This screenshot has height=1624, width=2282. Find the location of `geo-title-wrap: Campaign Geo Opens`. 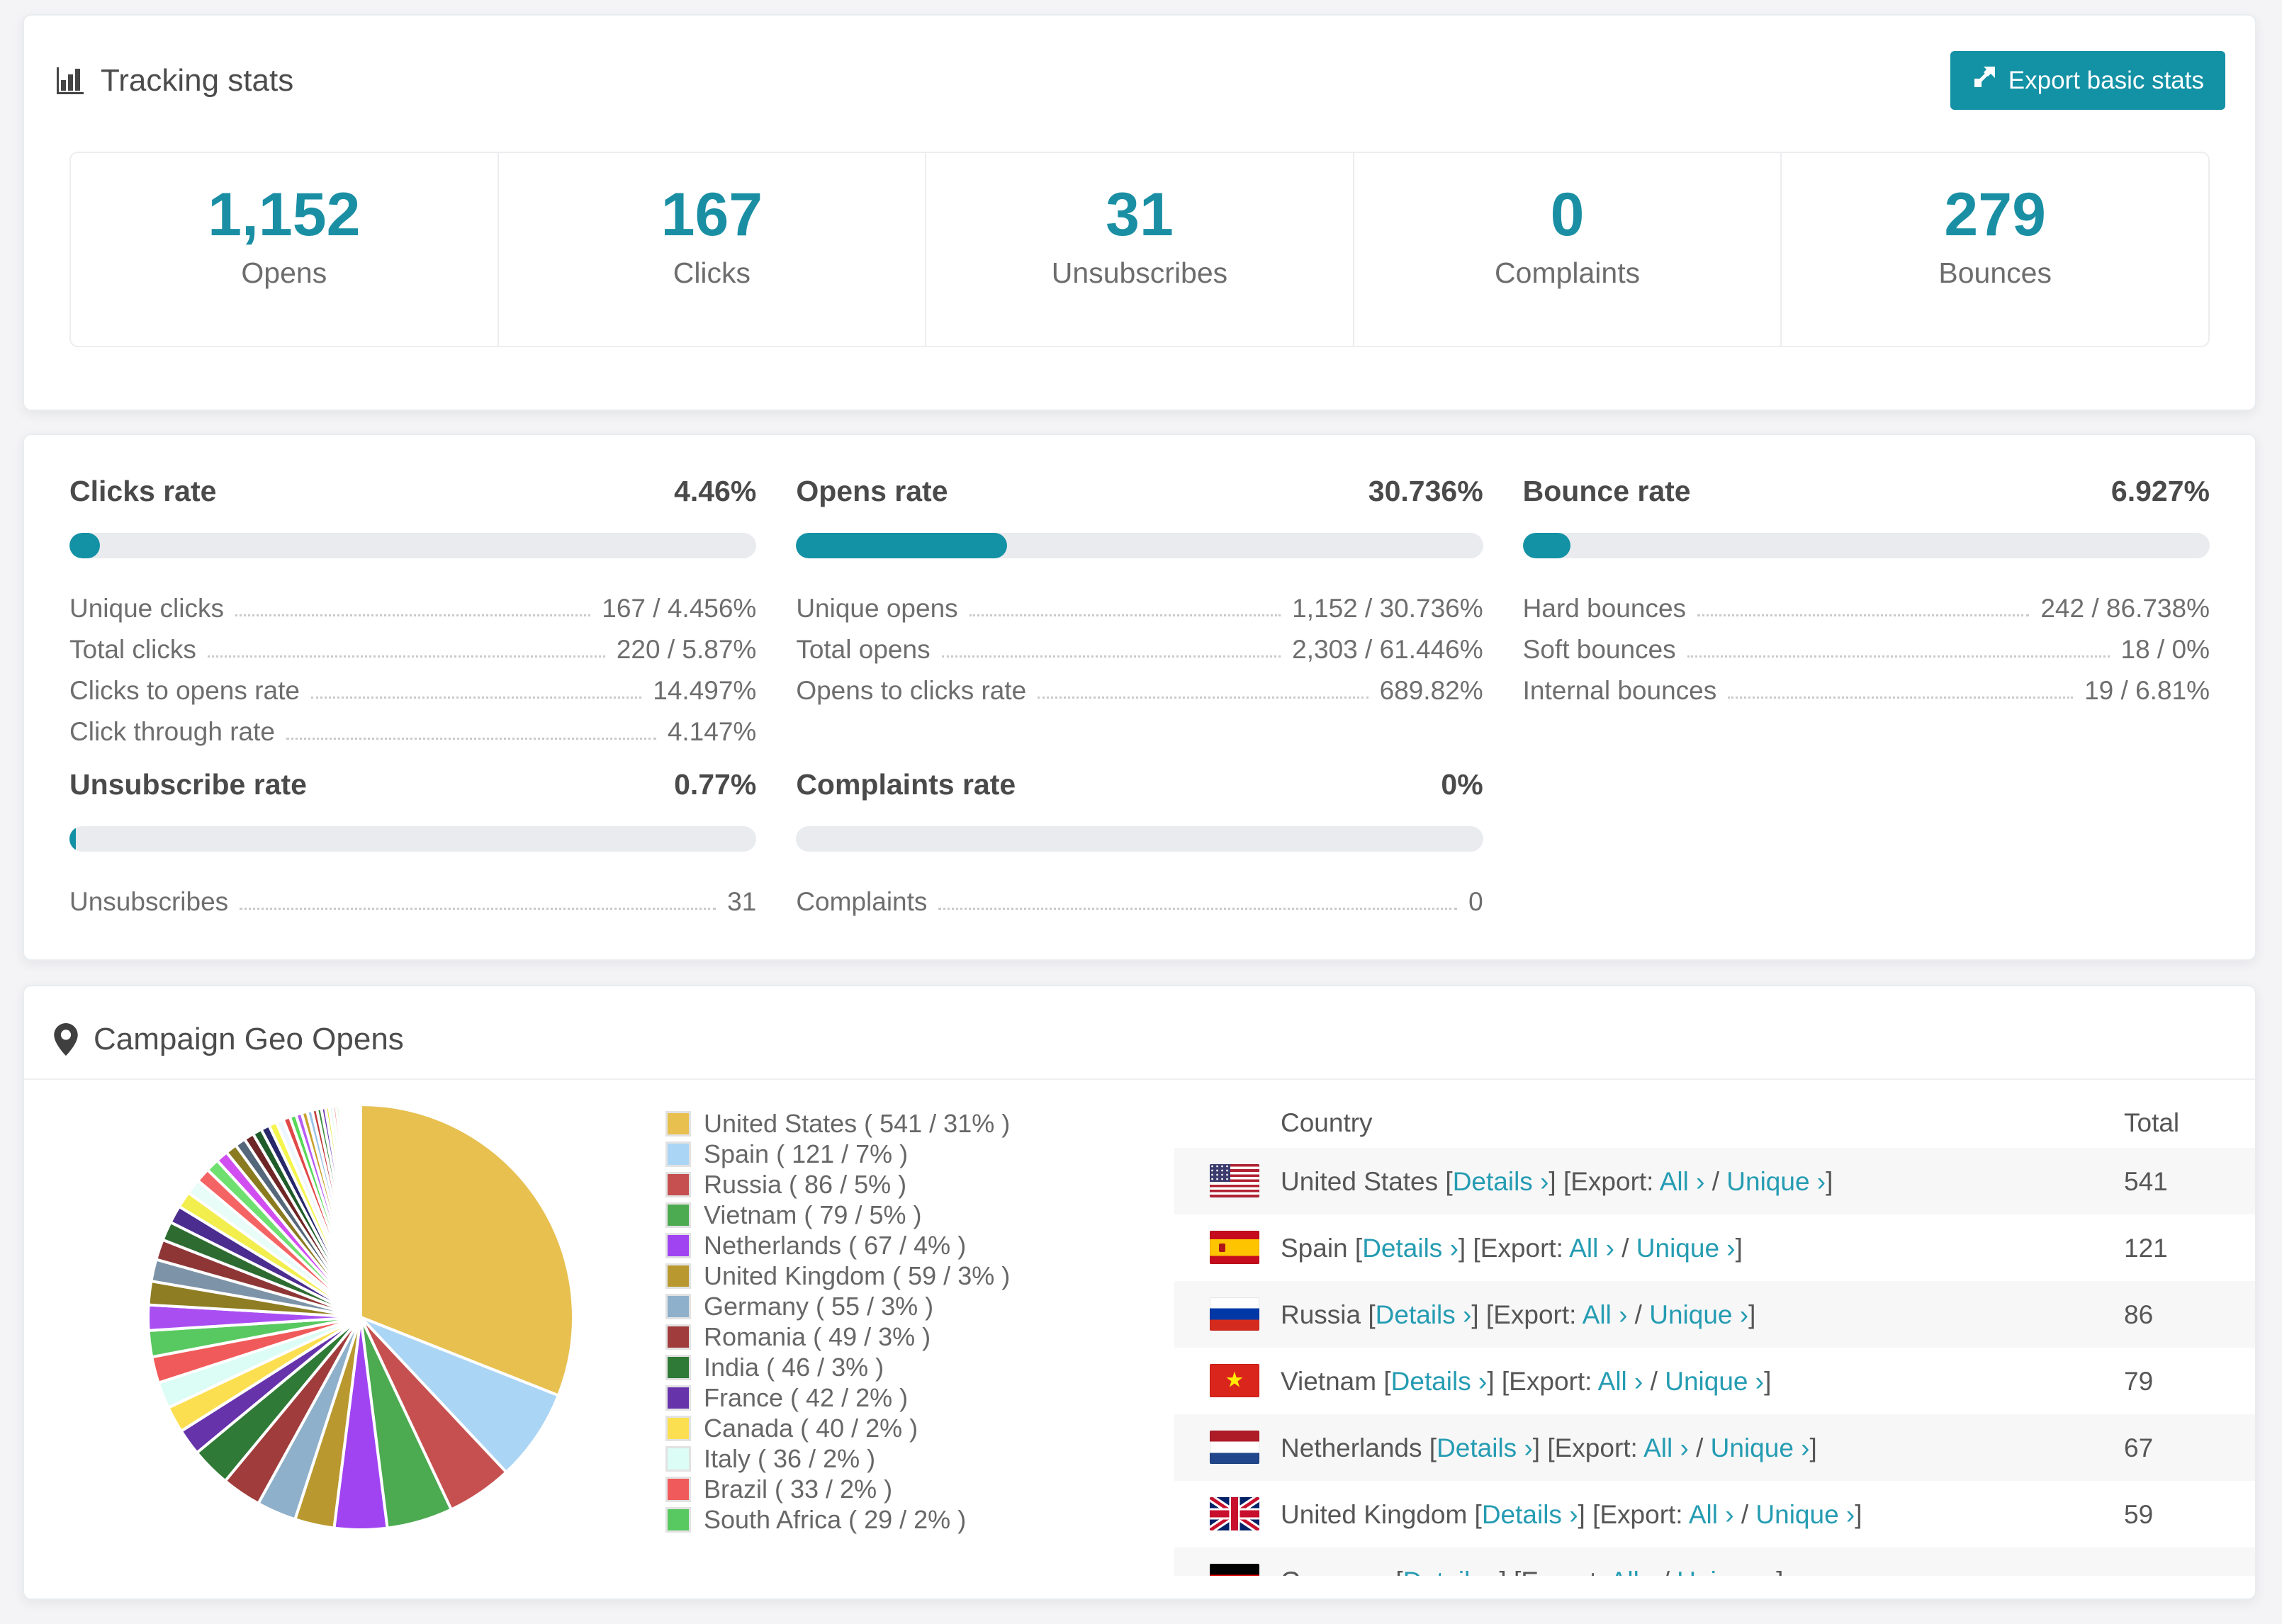

geo-title-wrap: Campaign Geo Opens is located at coordinates (229, 1040).